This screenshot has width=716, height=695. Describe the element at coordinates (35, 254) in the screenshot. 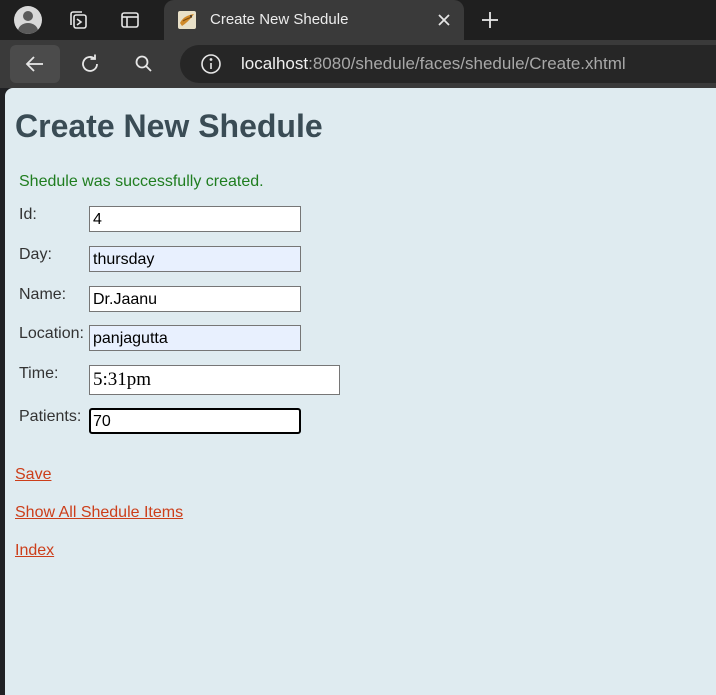

I see `day-label: Day:` at that location.